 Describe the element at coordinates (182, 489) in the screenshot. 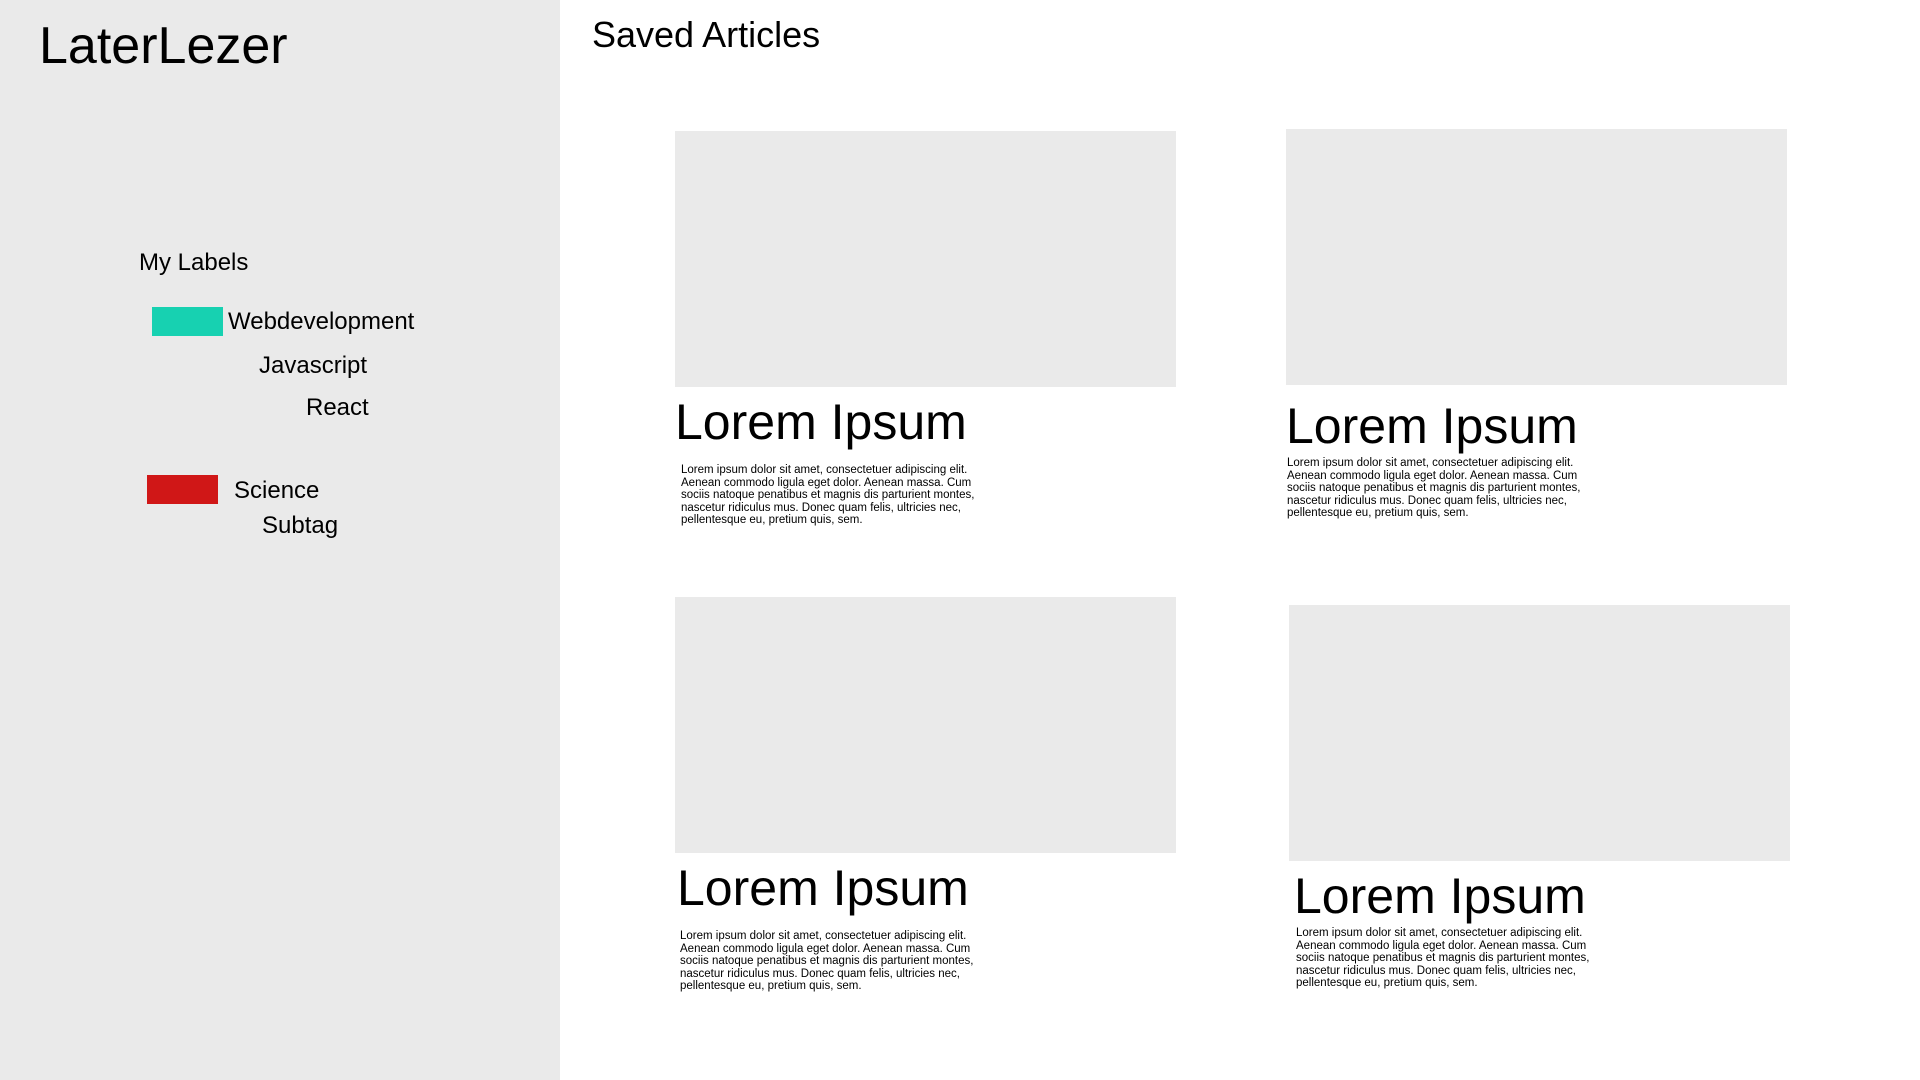

I see `label-color-swatch-science` at that location.